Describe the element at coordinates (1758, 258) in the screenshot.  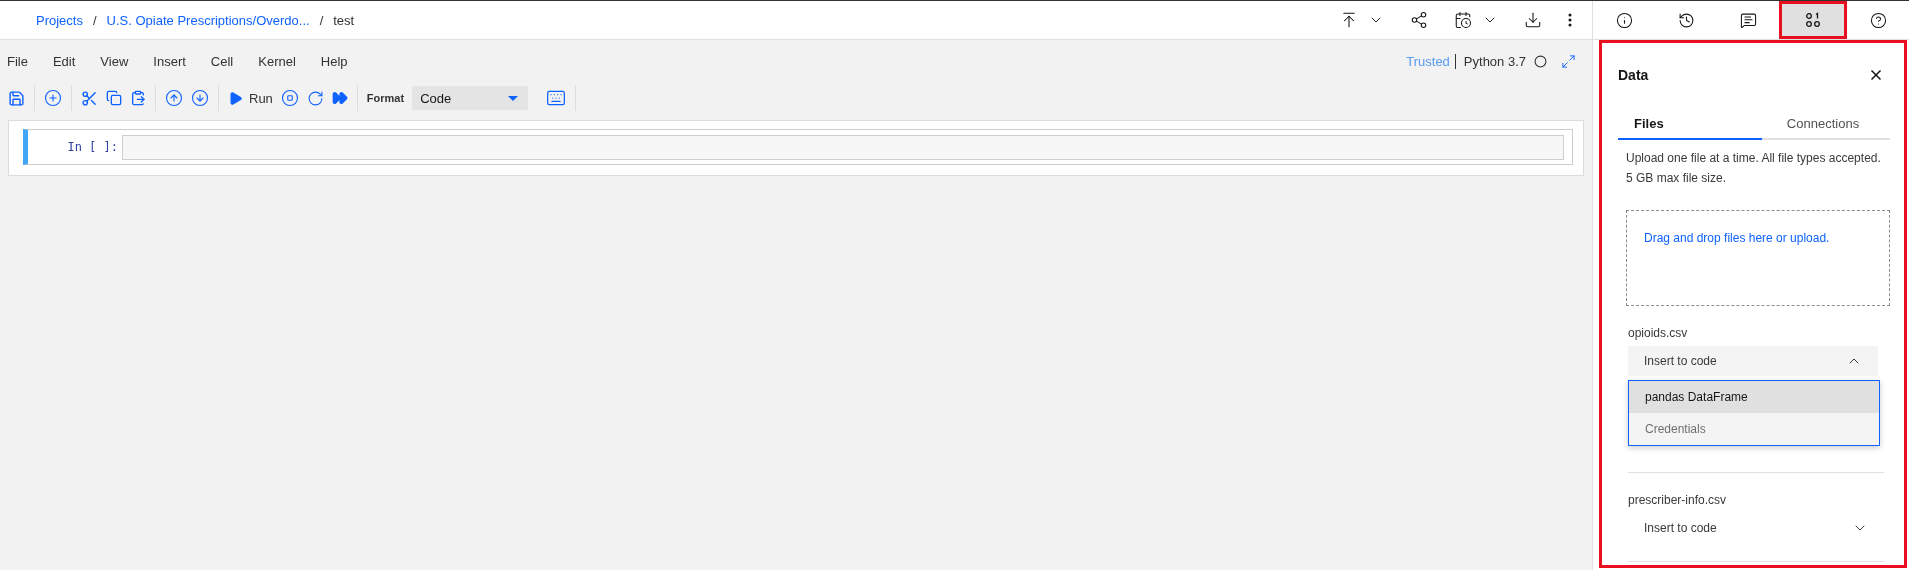
I see `drop-zone: Drag and drop files here or upload.` at that location.